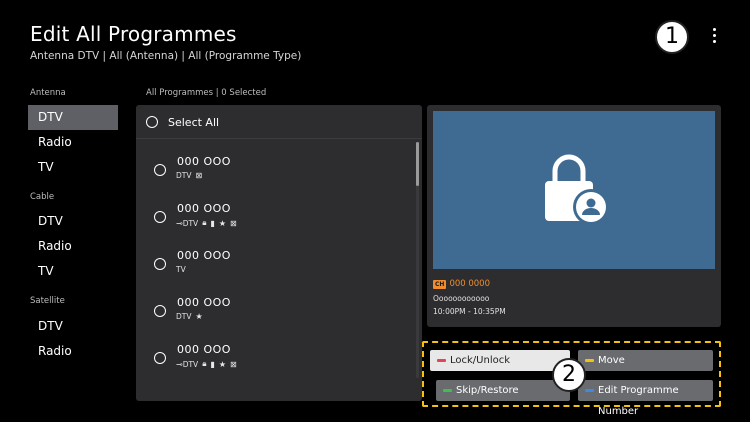 The width and height of the screenshot is (750, 422). What do you see at coordinates (279, 138) in the screenshot?
I see `list-divider` at bounding box center [279, 138].